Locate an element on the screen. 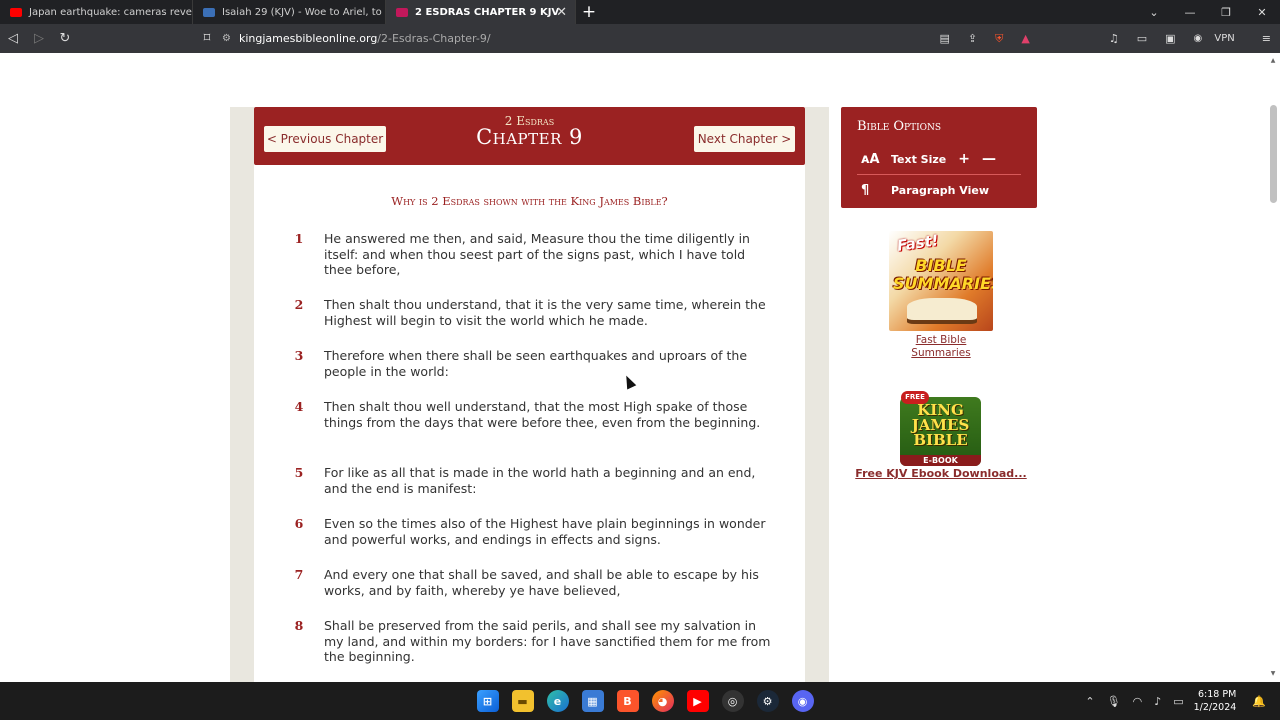  page-scrollbar: ▲ ▼ is located at coordinates (1273, 366).